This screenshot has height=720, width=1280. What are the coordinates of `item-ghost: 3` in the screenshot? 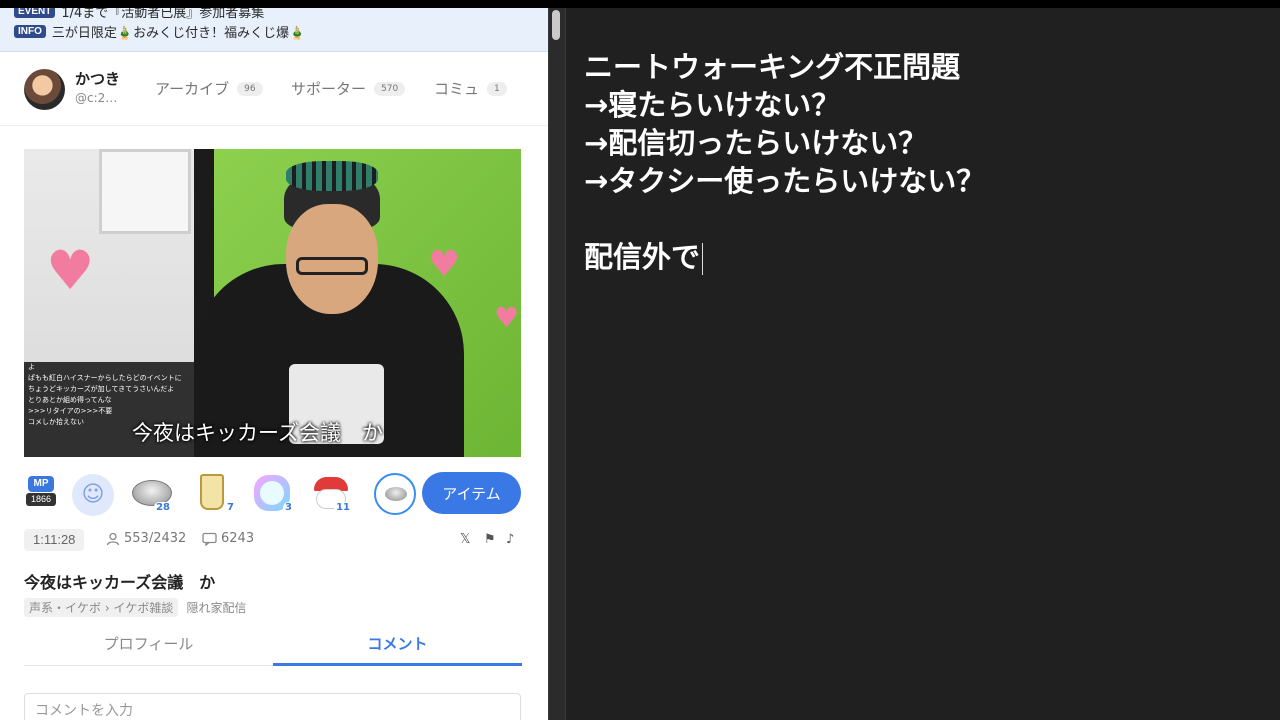 It's located at (272, 493).